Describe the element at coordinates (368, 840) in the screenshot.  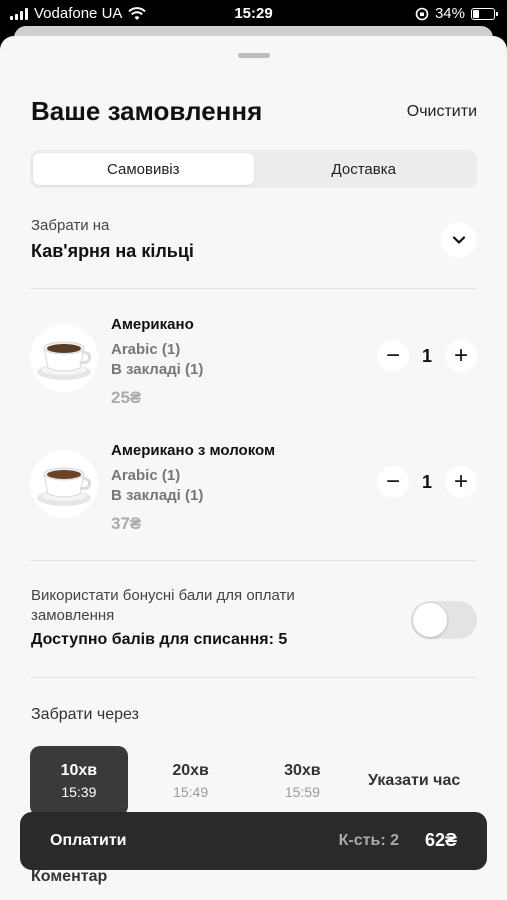
I see `item-count: К-сть: 2` at that location.